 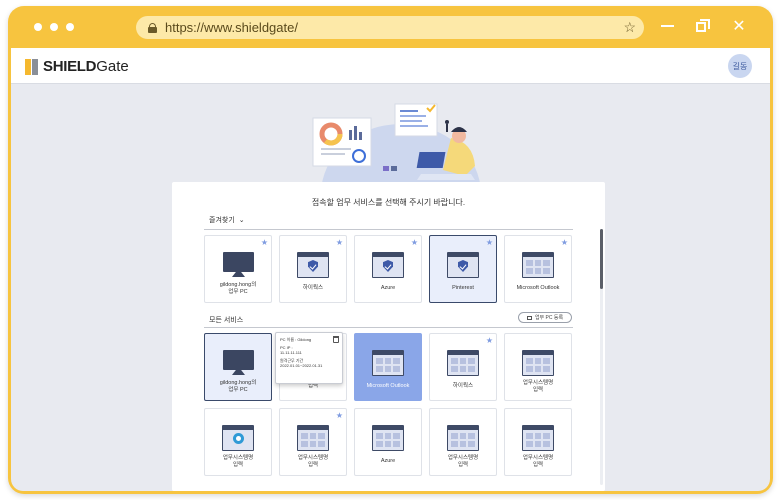 I want to click on service-card-label: 입력, so click(x=313, y=386).